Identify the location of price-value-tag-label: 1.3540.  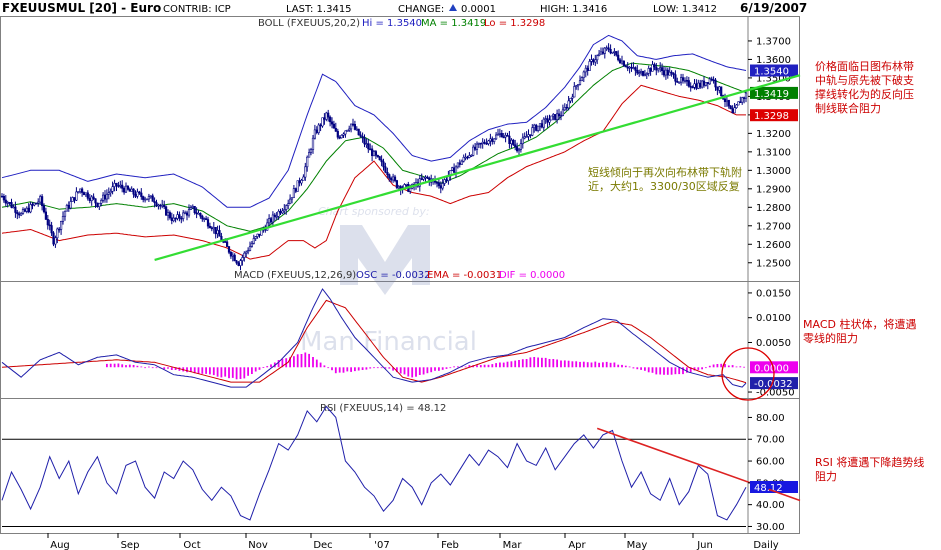
(771, 72).